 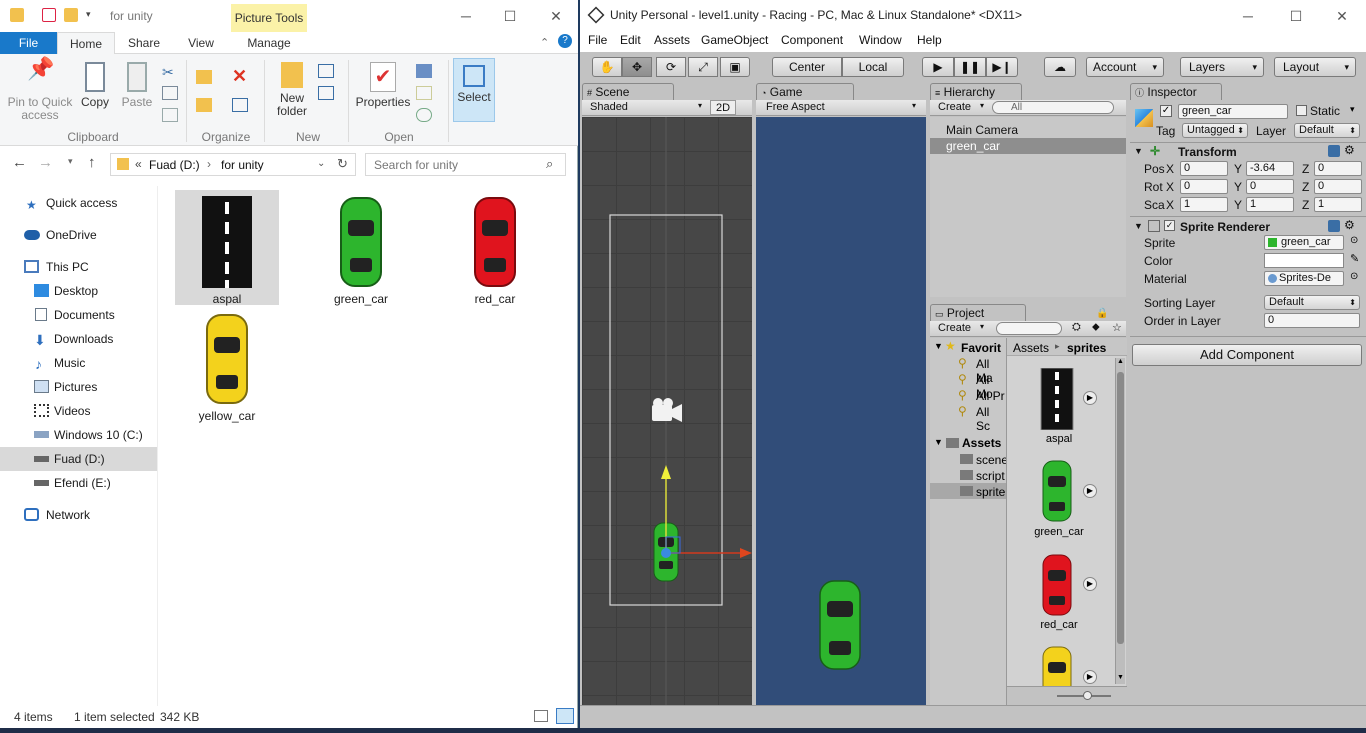 I want to click on component-enabled-checkbox: ✓, so click(x=1169, y=225).